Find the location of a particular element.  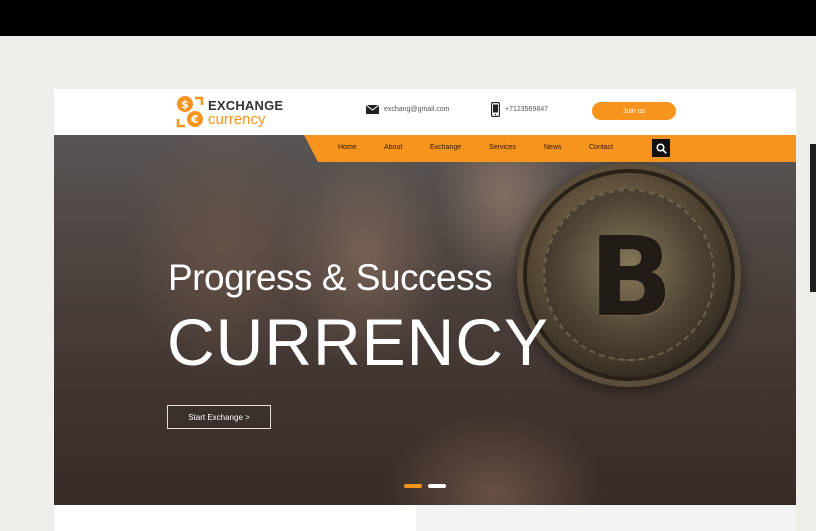

start-exchange-button: Start Exchange > is located at coordinates (219, 417).